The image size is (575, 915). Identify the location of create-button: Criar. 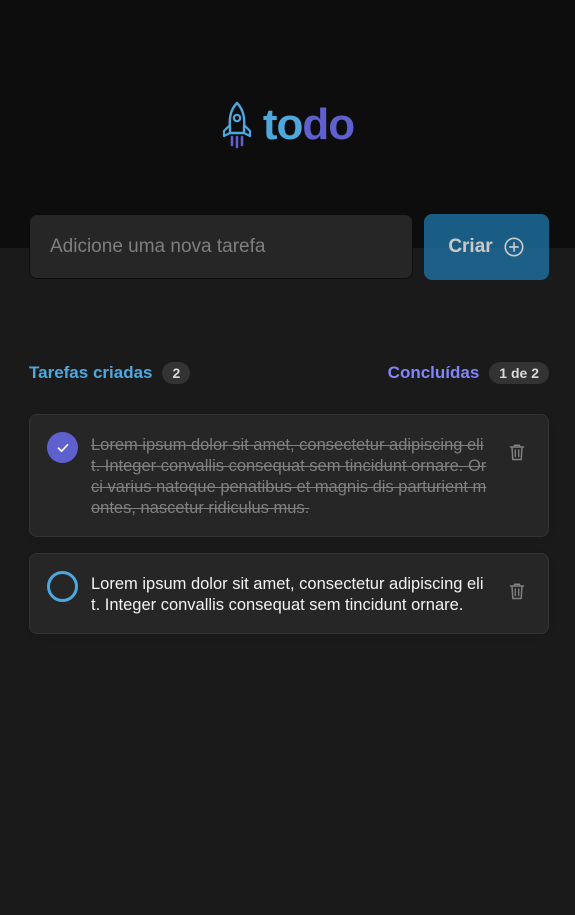
(486, 247).